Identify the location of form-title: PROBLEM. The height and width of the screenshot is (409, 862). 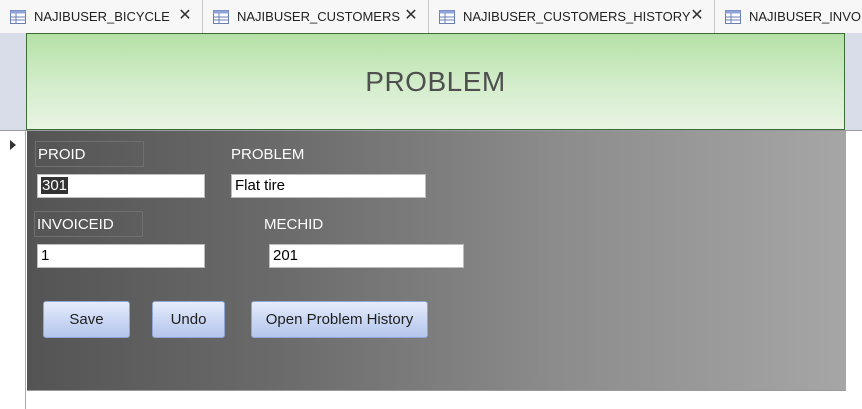
(435, 81).